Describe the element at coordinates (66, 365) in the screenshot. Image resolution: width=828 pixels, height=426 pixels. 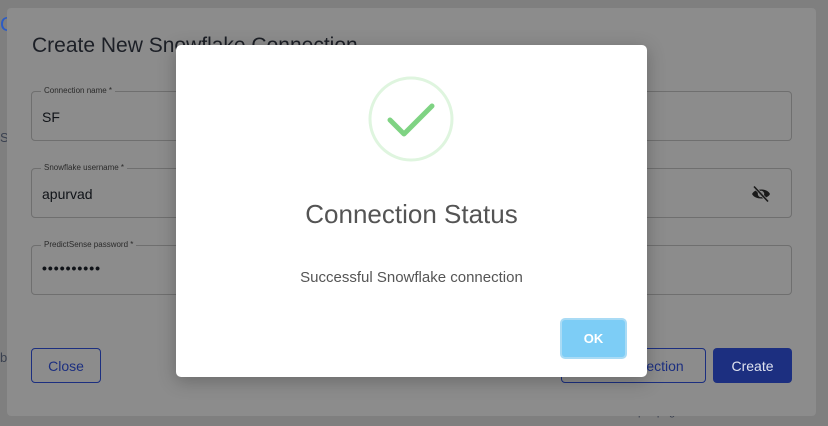
I see `close-button: Close` at that location.